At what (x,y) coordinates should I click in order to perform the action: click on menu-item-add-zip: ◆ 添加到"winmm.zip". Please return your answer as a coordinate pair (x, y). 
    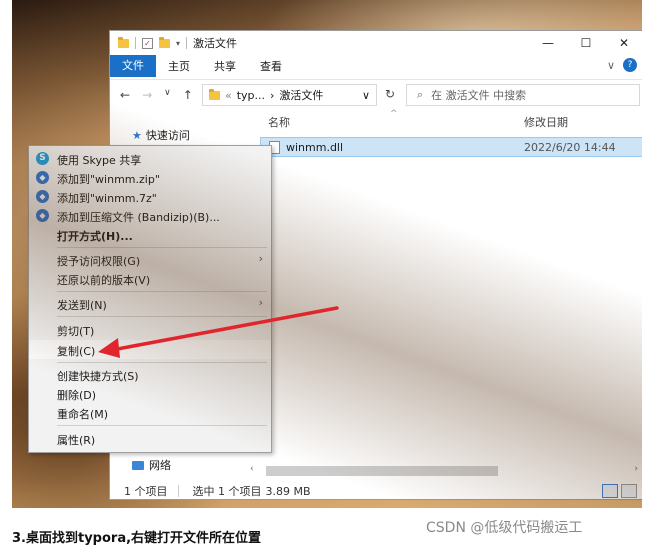
    Looking at the image, I should click on (150, 177).